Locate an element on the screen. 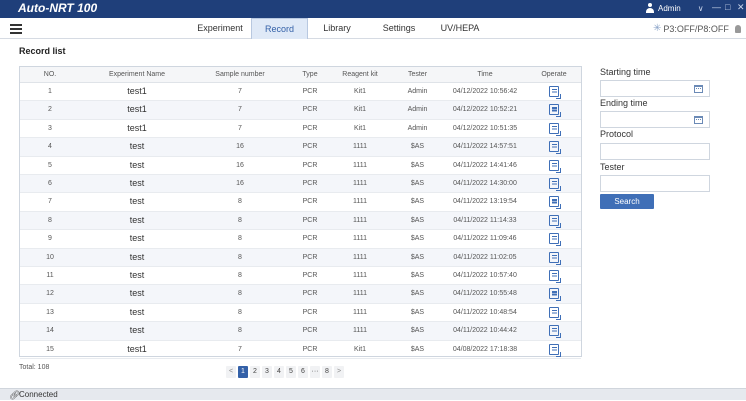 The width and height of the screenshot is (746, 401). row-time: 04/12/2022 10:56:42 is located at coordinates (485, 91).